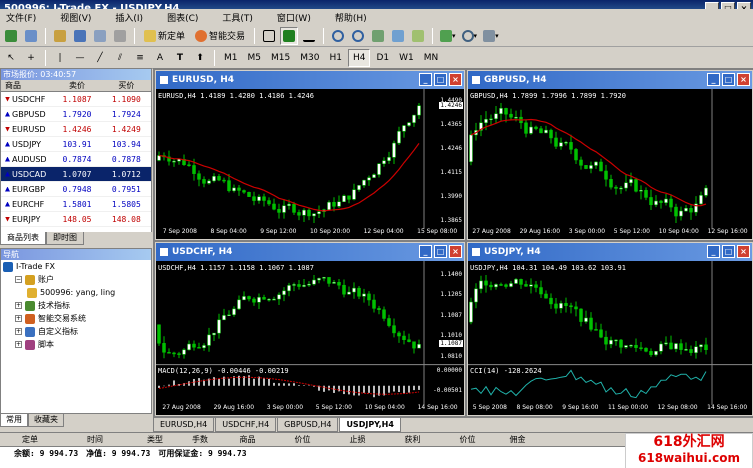 This screenshot has width=753, height=468. Describe the element at coordinates (14, 420) in the screenshot. I see `tab-common: 常用` at that location.